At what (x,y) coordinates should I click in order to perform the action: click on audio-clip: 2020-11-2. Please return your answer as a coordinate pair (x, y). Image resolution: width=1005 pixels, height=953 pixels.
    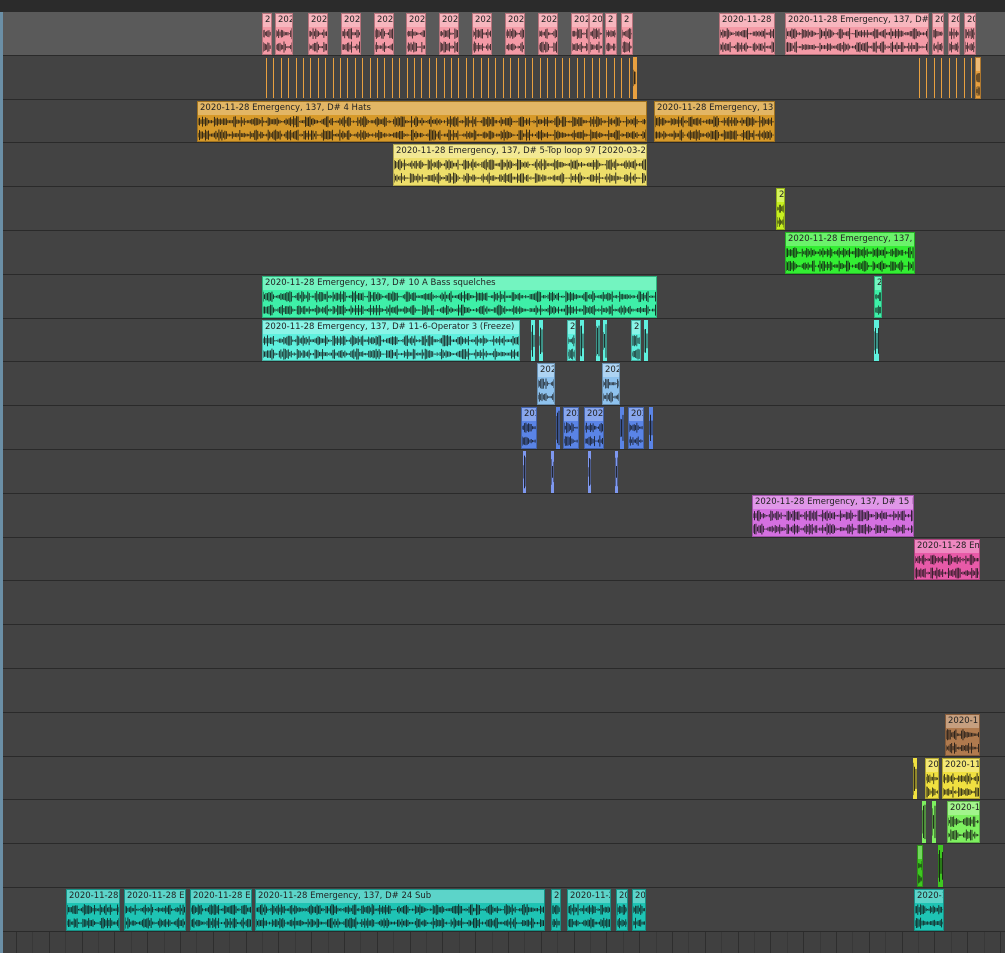
    Looking at the image, I should click on (589, 910).